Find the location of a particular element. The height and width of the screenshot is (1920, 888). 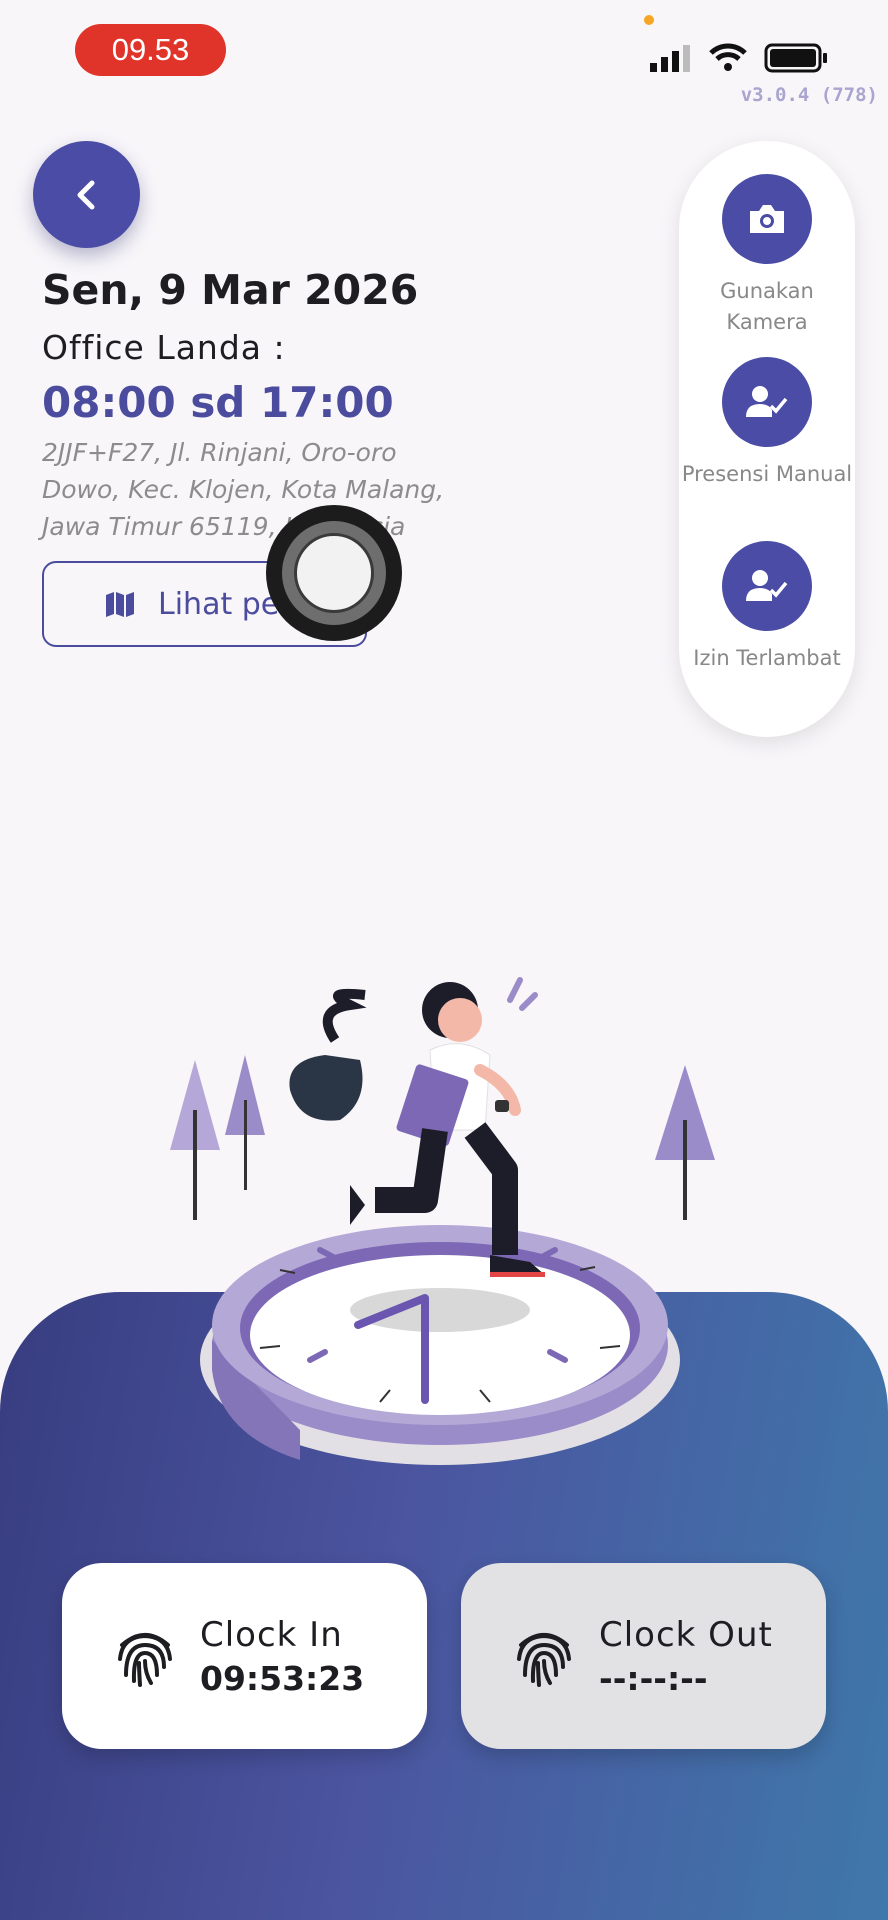

use-camera-button: Gunakan Kamera is located at coordinates (767, 256).